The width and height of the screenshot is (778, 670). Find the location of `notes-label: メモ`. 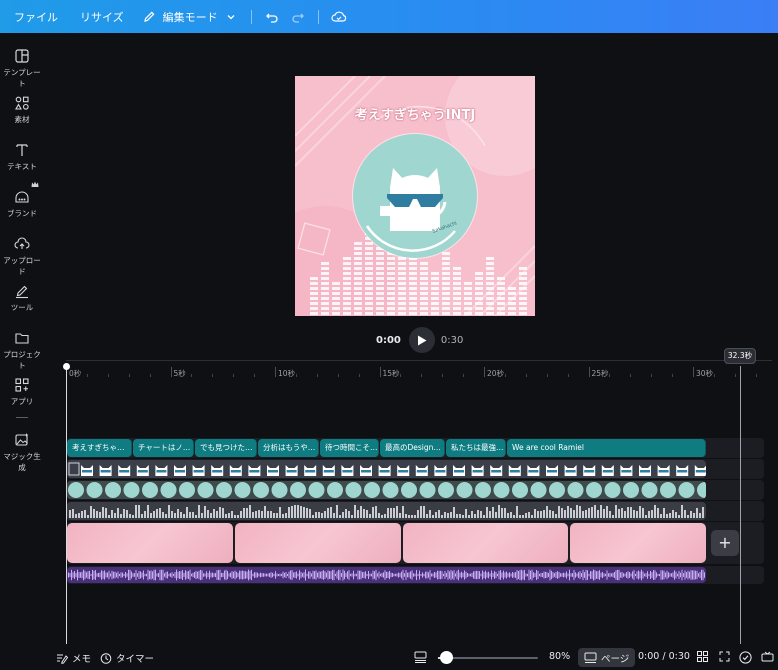

notes-label: メモ is located at coordinates (82, 659).